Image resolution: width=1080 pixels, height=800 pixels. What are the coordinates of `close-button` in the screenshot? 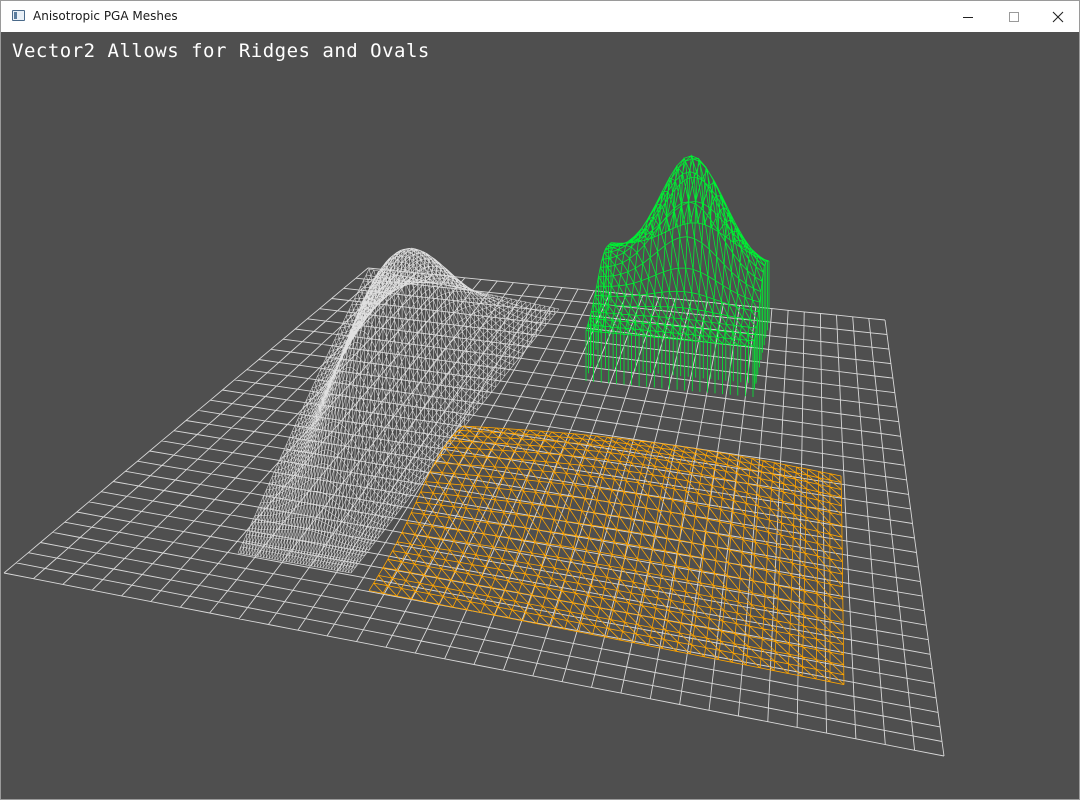 It's located at (1057, 16).